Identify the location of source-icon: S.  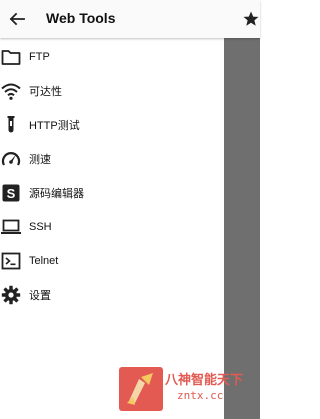
(11, 193).